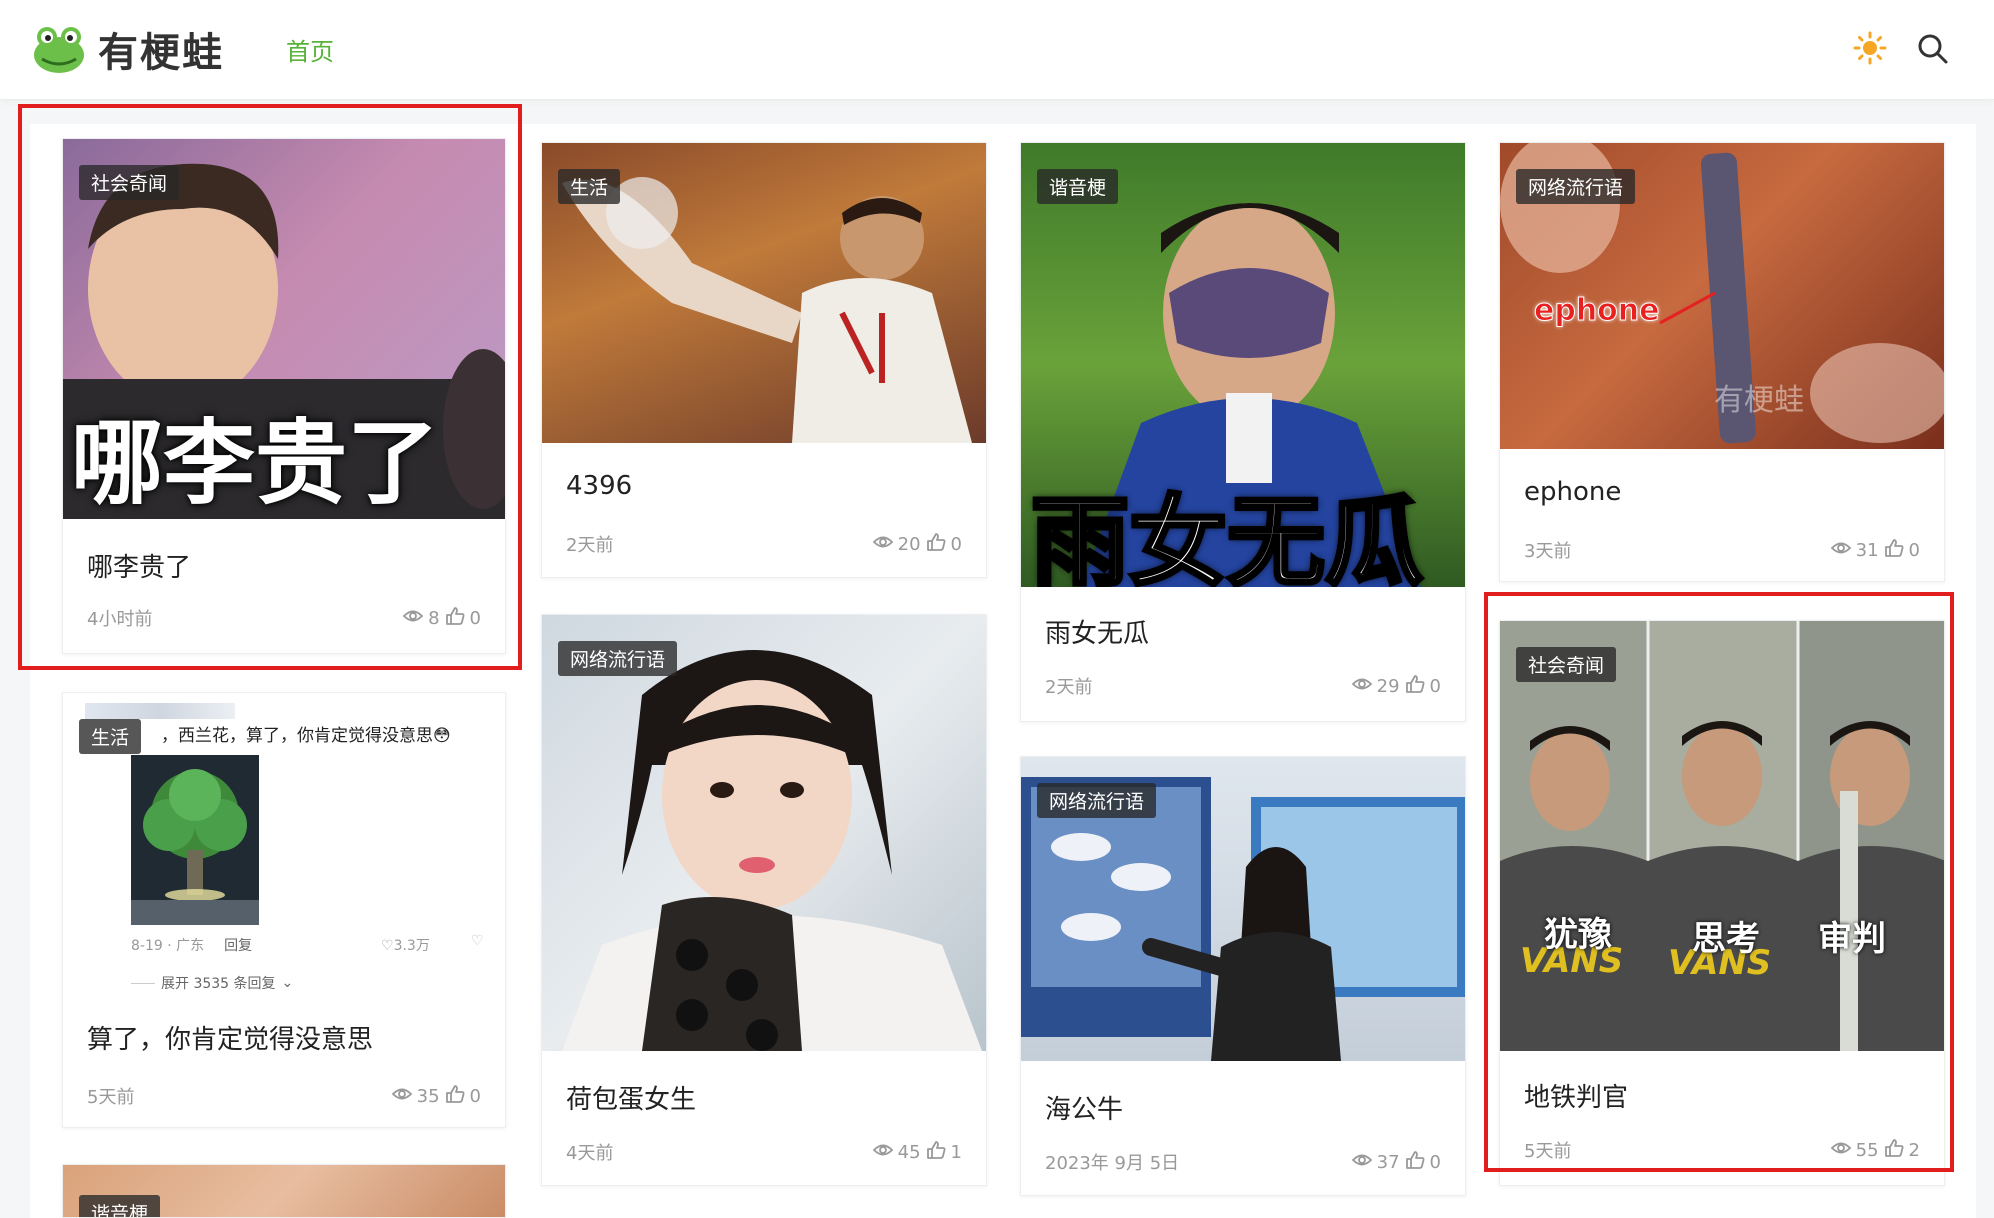  What do you see at coordinates (212, 983) in the screenshot?
I see `expand-replies: 展开 3535 条回复 ⌄` at bounding box center [212, 983].